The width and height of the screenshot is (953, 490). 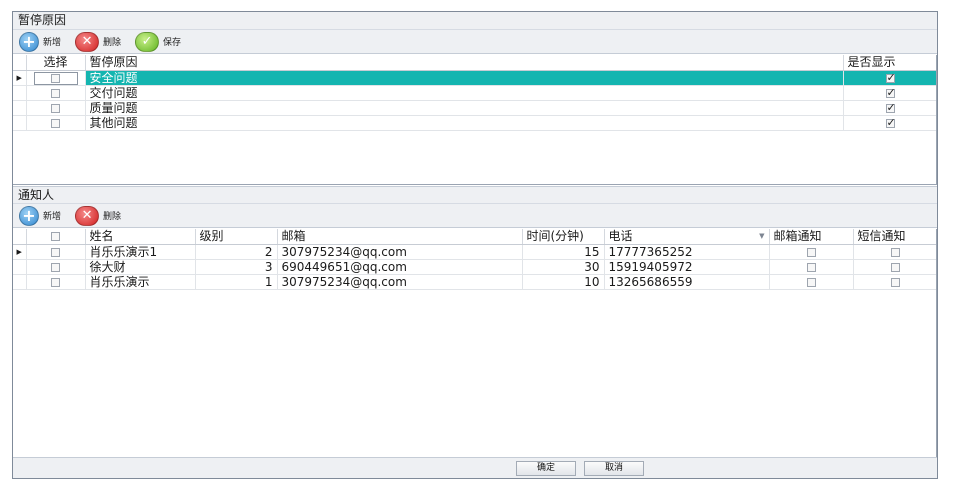 I want to click on table-row: ▶ 安全问题, so click(x=474, y=78).